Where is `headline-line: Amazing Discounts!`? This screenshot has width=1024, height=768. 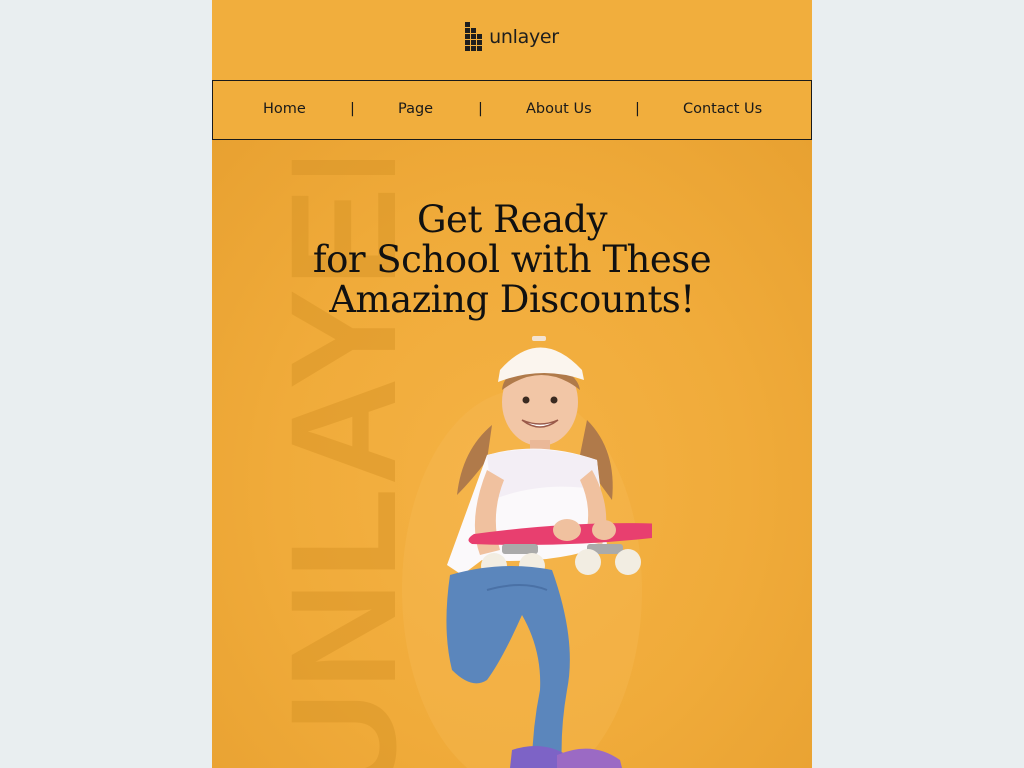 headline-line: Amazing Discounts! is located at coordinates (512, 299).